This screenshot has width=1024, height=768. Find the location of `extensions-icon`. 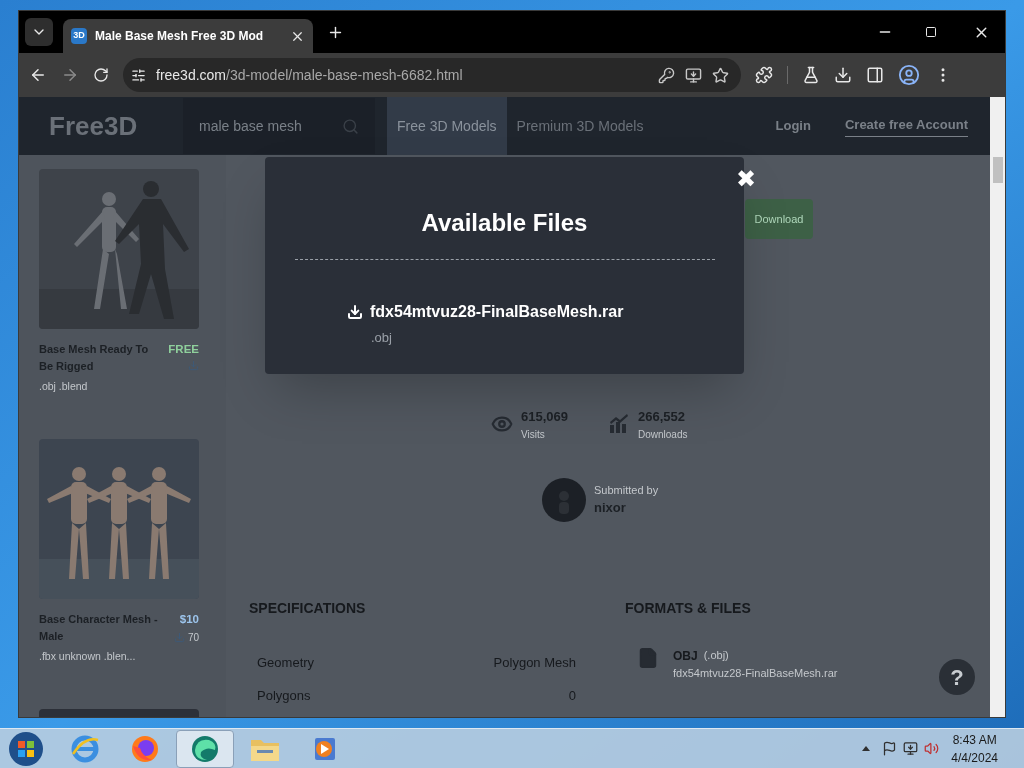

extensions-icon is located at coordinates (764, 75).